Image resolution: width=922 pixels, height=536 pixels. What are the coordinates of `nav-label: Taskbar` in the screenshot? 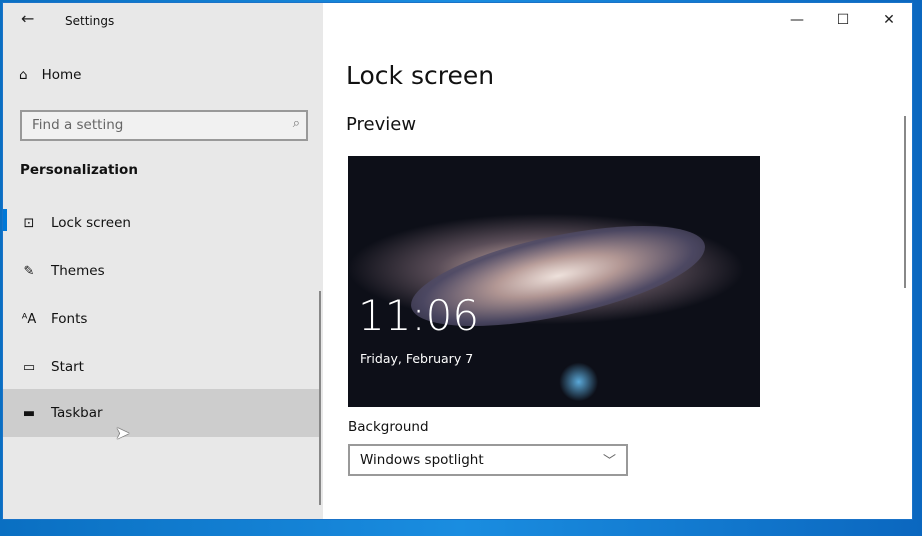 It's located at (77, 413).